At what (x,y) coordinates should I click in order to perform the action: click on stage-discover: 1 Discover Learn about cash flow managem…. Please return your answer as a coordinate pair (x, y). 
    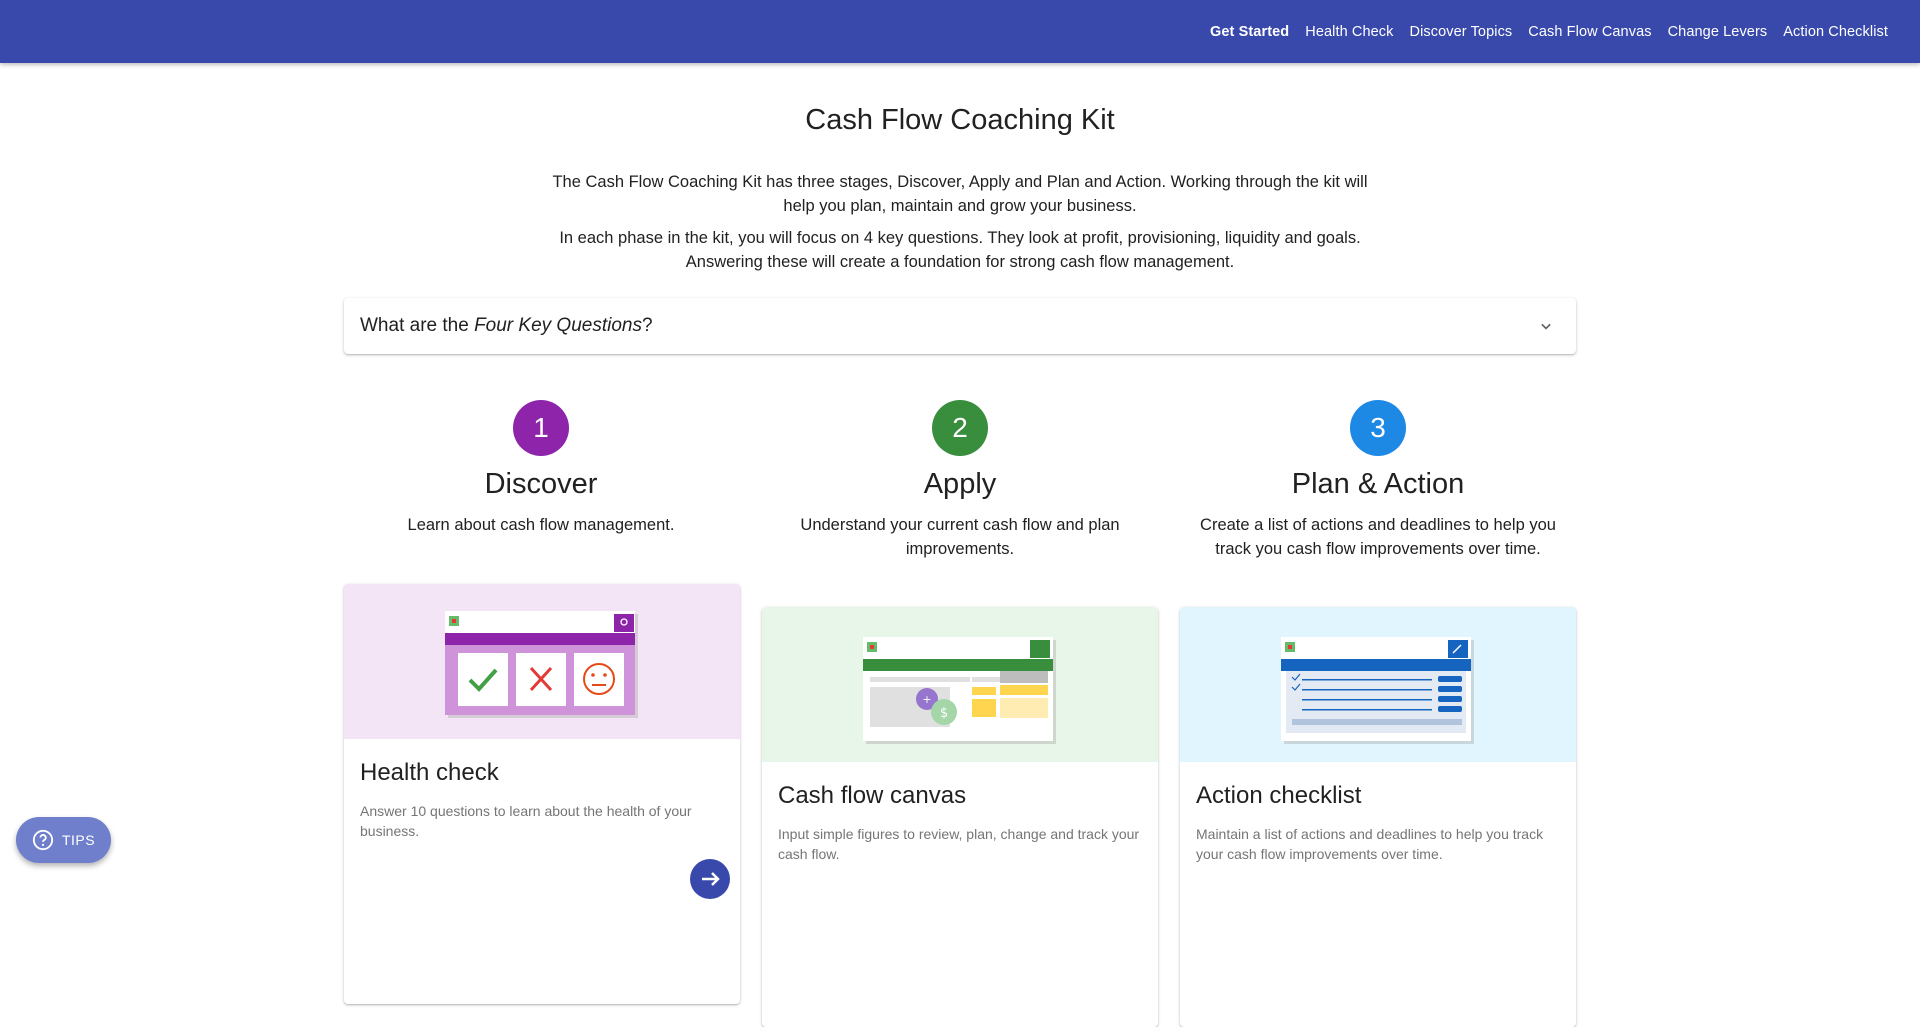
    Looking at the image, I should click on (541, 468).